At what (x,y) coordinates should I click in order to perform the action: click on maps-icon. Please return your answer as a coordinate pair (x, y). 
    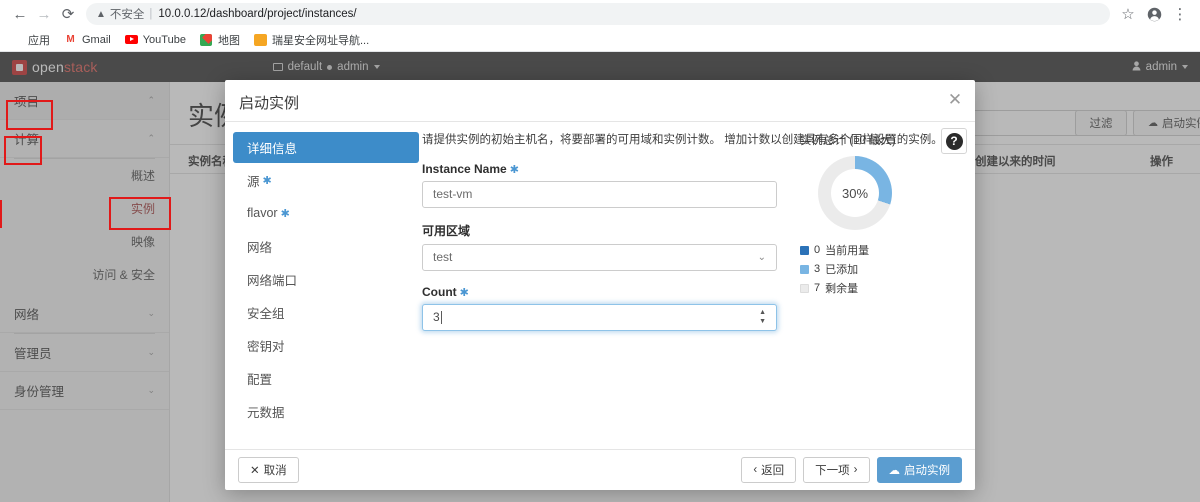
    Looking at the image, I should click on (206, 39).